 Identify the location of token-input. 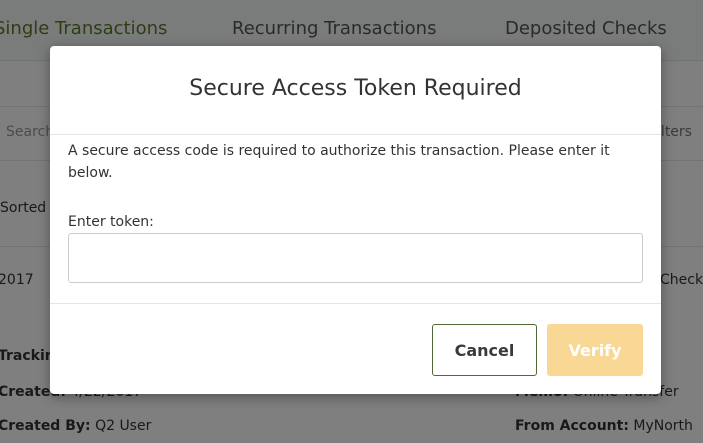
(355, 258).